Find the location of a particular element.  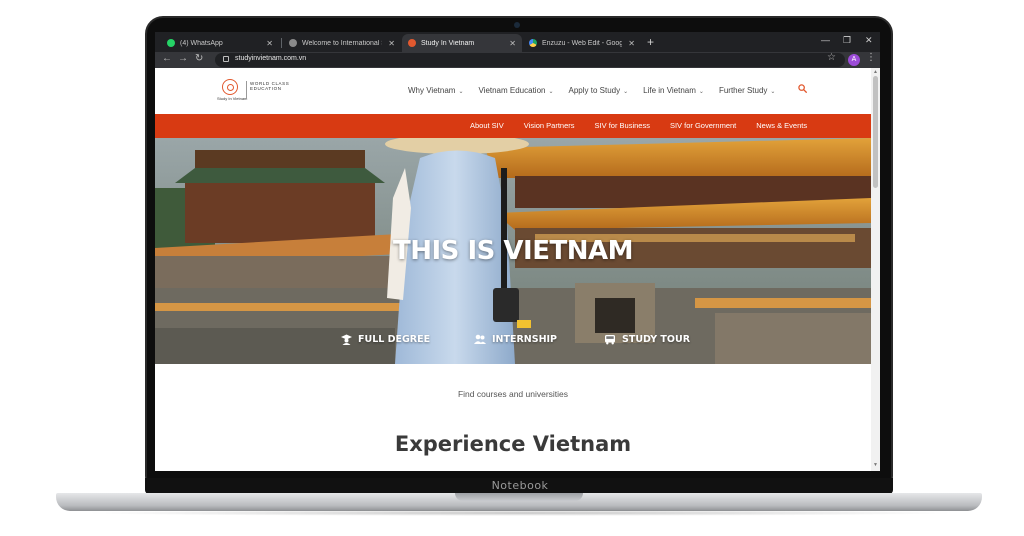

full-degree-link: FULL DEGREE is located at coordinates (385, 339).